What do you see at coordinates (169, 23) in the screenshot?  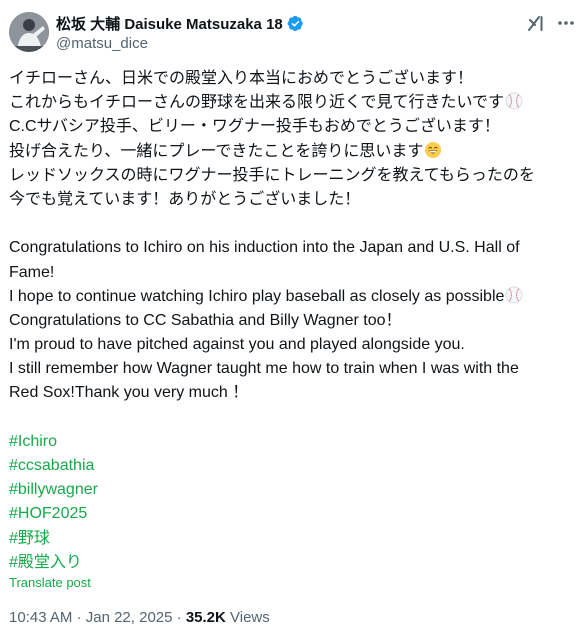 I see `author-display-name: 松坂 大輔 Daisuke Matsuzaka 18` at bounding box center [169, 23].